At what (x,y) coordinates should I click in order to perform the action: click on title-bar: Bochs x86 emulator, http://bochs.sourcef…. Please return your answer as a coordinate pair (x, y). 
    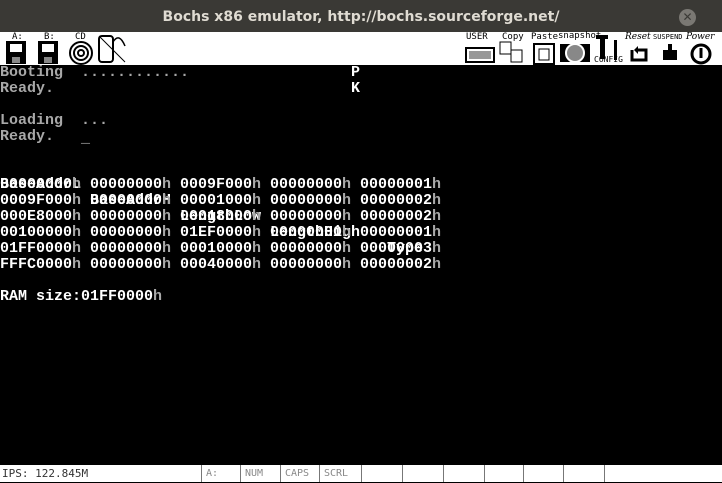
    Looking at the image, I should click on (361, 16).